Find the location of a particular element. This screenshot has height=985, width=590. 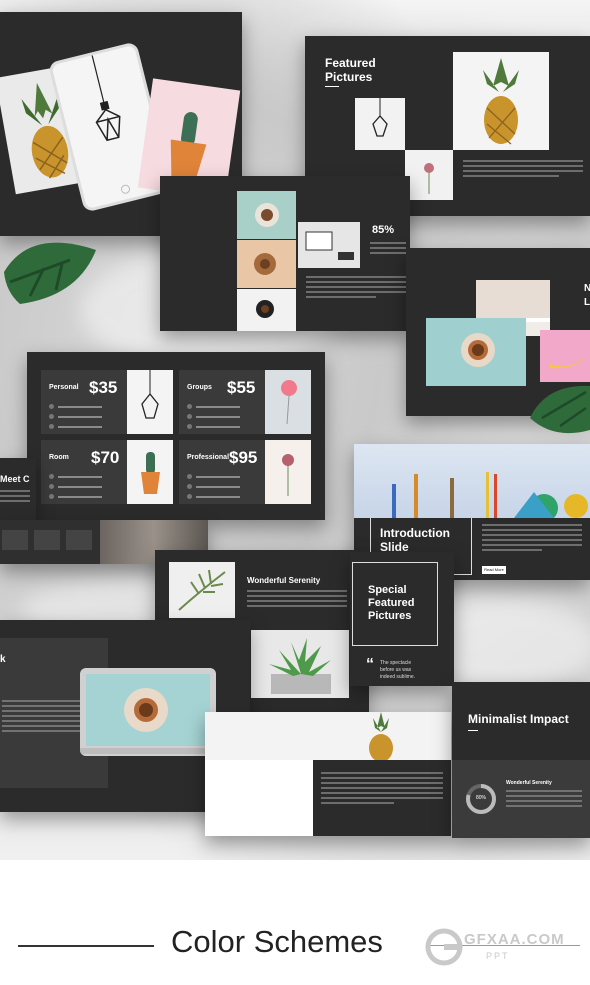

special-title: Special Featured Pictures is located at coordinates (391, 603).